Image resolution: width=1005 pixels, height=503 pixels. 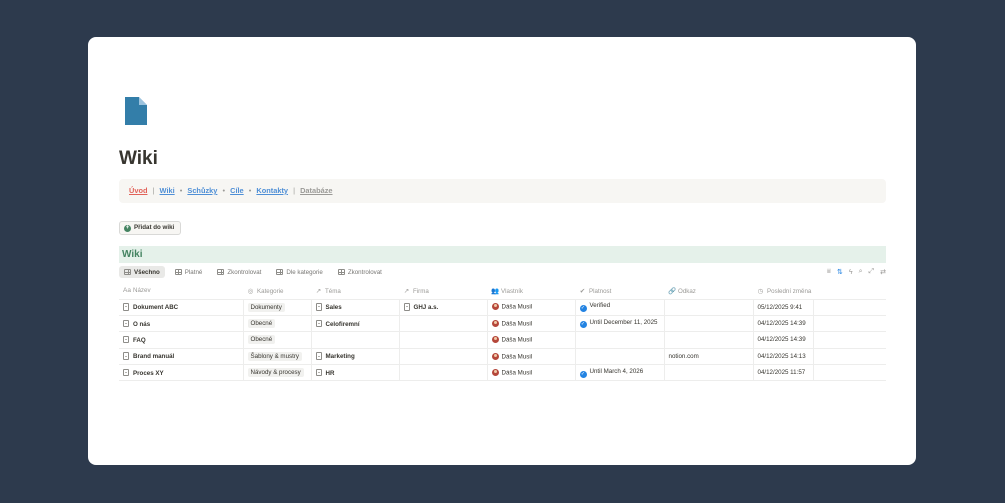 I want to click on cell-topic: HR, so click(x=355, y=373).